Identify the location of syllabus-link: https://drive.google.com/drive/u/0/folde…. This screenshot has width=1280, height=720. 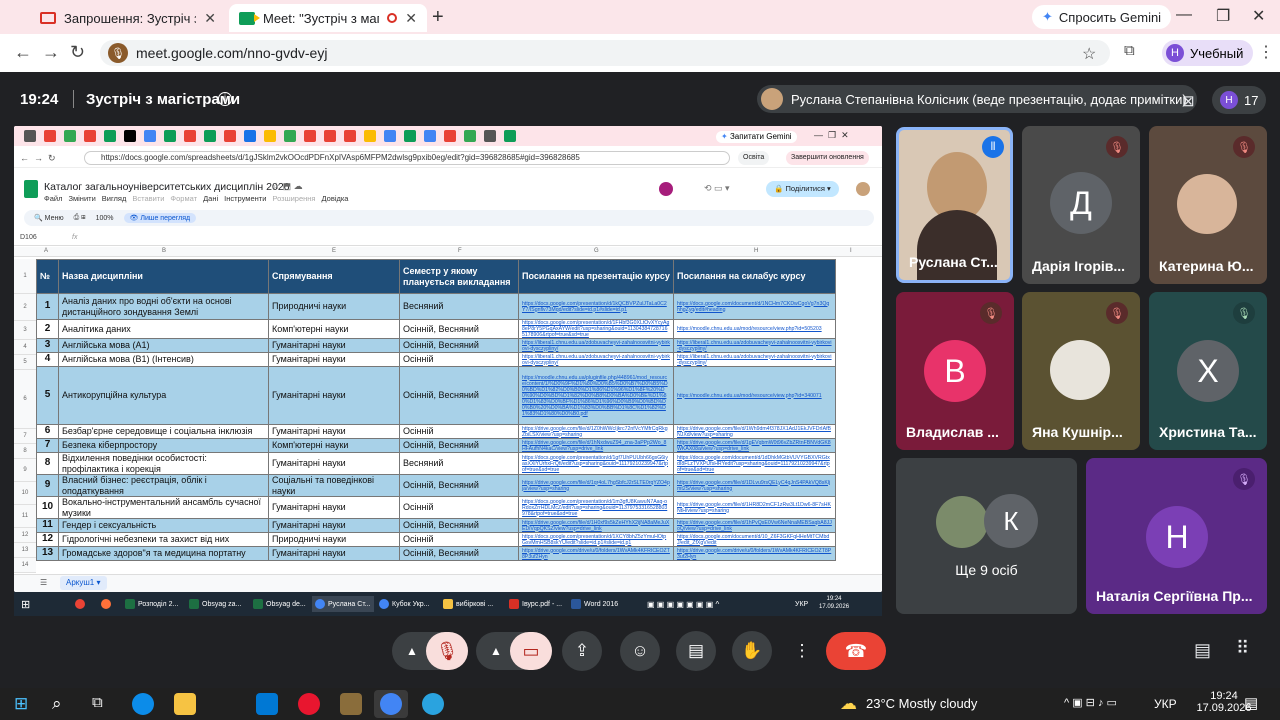
(754, 553).